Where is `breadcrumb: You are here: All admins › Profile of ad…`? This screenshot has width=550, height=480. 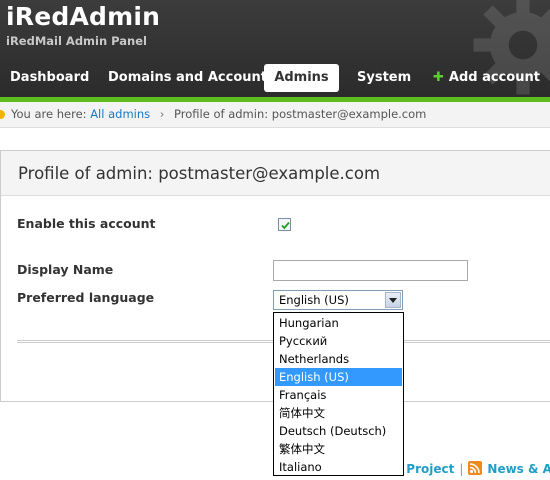 breadcrumb: You are here: All admins › Profile of ad… is located at coordinates (275, 115).